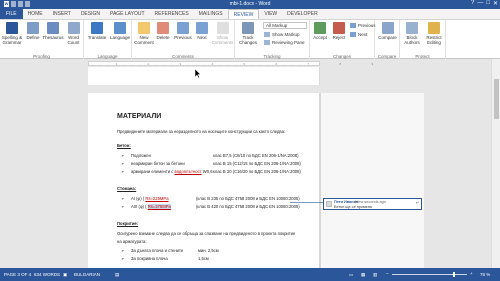 The width and height of the screenshot is (500, 281). I want to click on tab-insert: INSERT, so click(62, 14).